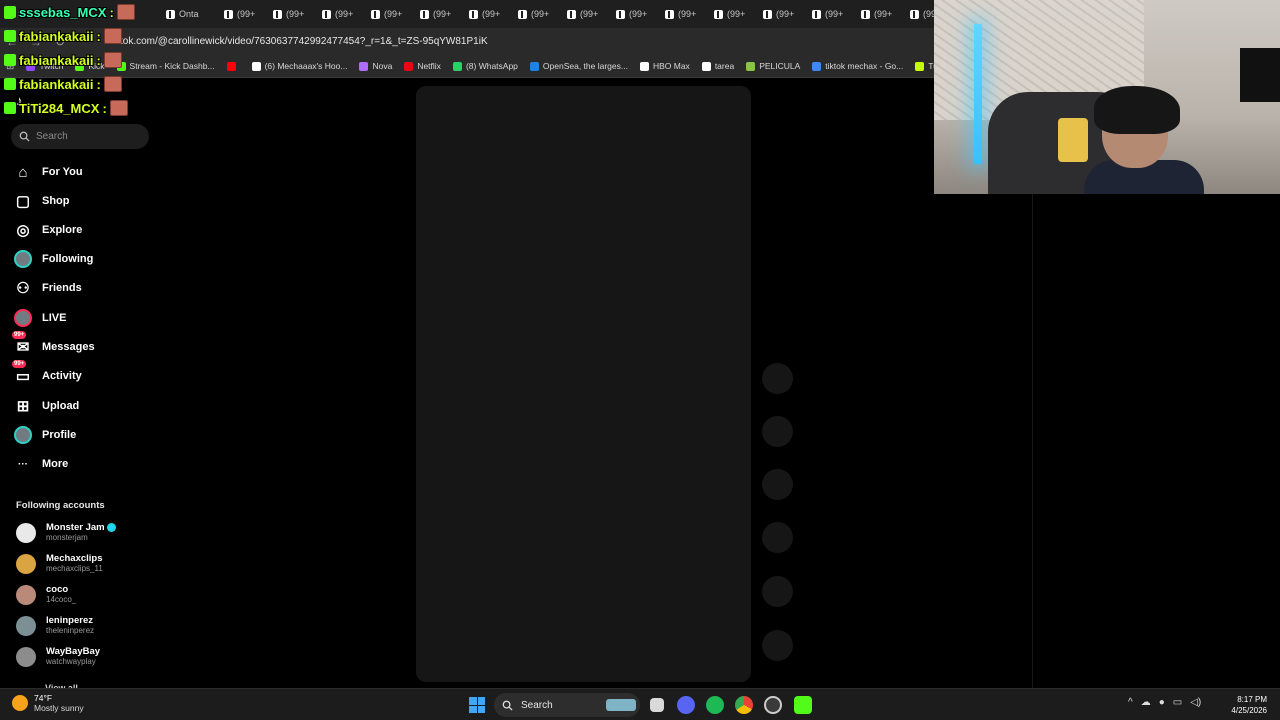 Image resolution: width=1280 pixels, height=720 pixels. Describe the element at coordinates (773, 705) in the screenshot. I see `obs-icon` at that location.